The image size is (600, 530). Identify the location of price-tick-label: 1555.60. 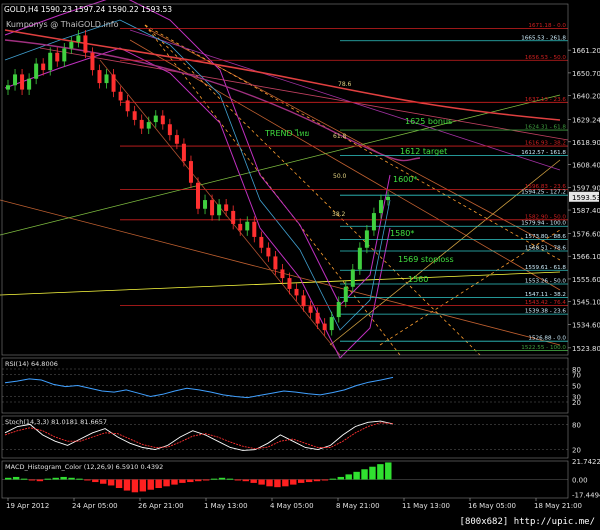
(586, 280).